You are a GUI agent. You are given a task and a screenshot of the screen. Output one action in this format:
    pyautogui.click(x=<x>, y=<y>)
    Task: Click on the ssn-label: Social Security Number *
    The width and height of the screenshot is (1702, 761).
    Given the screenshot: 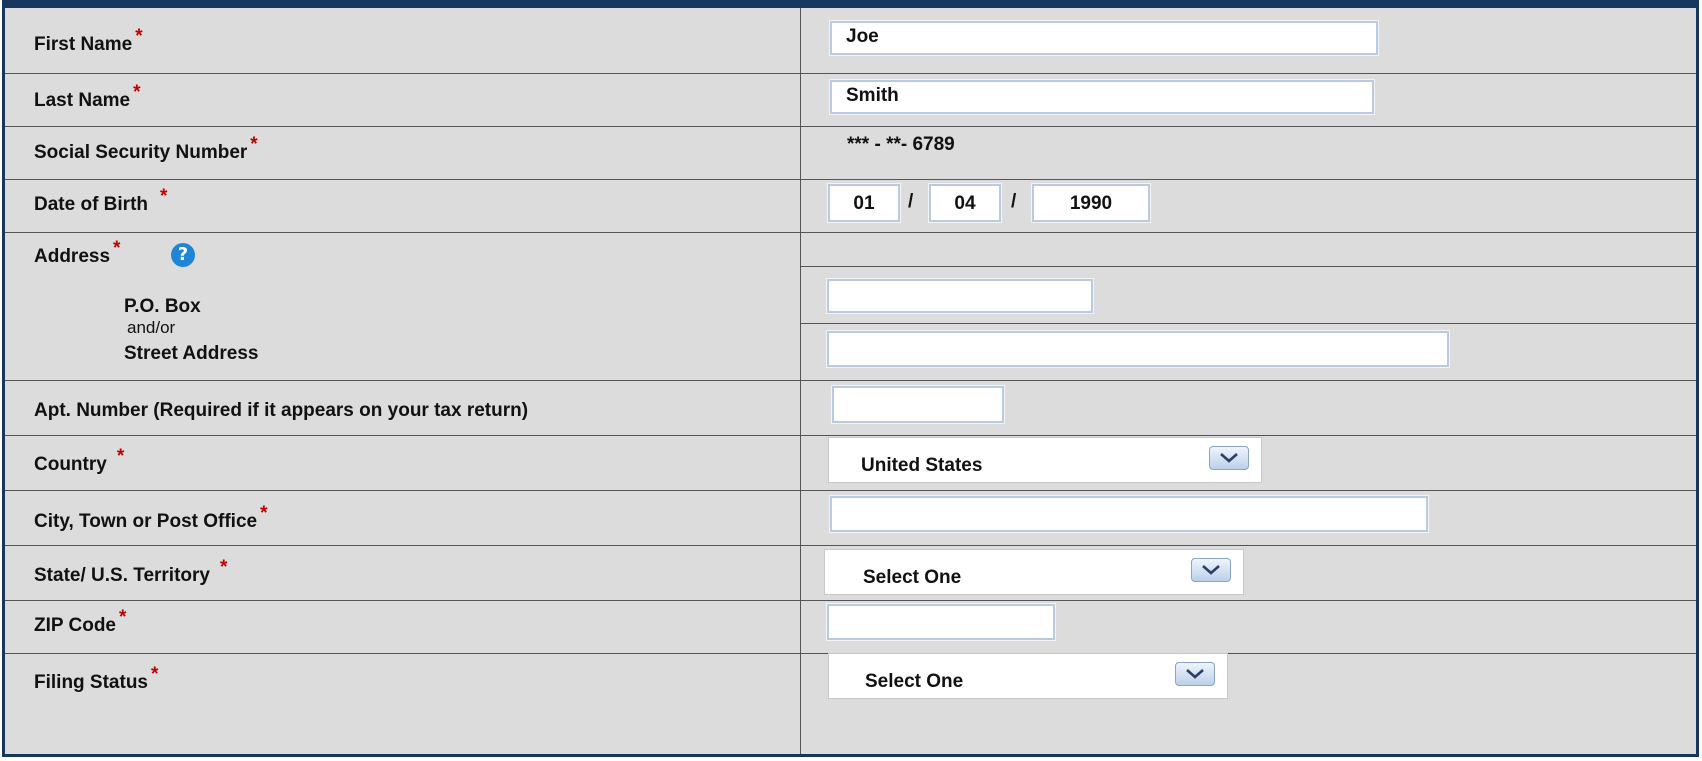 What is the action you would take?
    pyautogui.click(x=146, y=148)
    